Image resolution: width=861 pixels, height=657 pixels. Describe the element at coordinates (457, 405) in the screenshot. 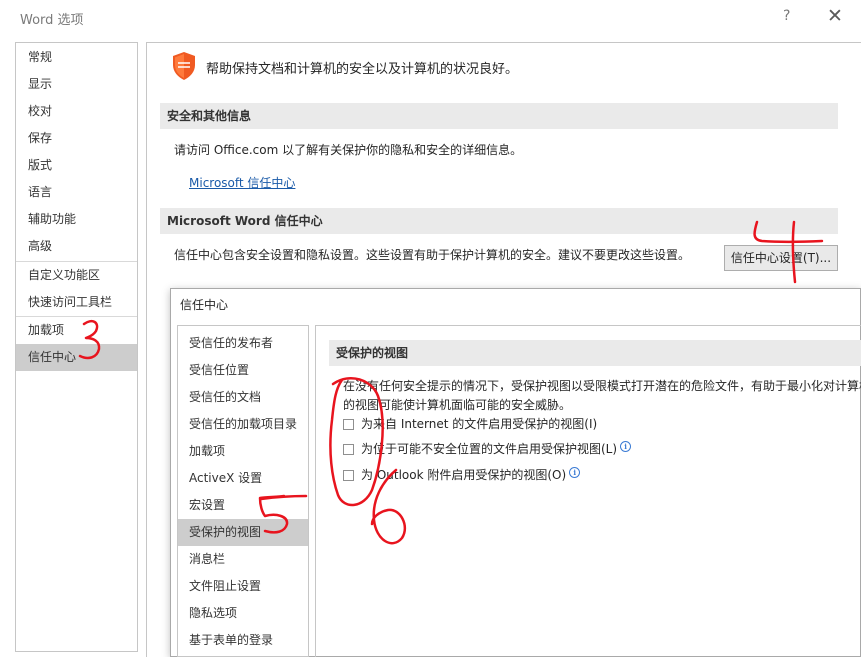

I see `protected-view-description-2: 的视图可能使计算机面临可能的安全威胁。` at that location.